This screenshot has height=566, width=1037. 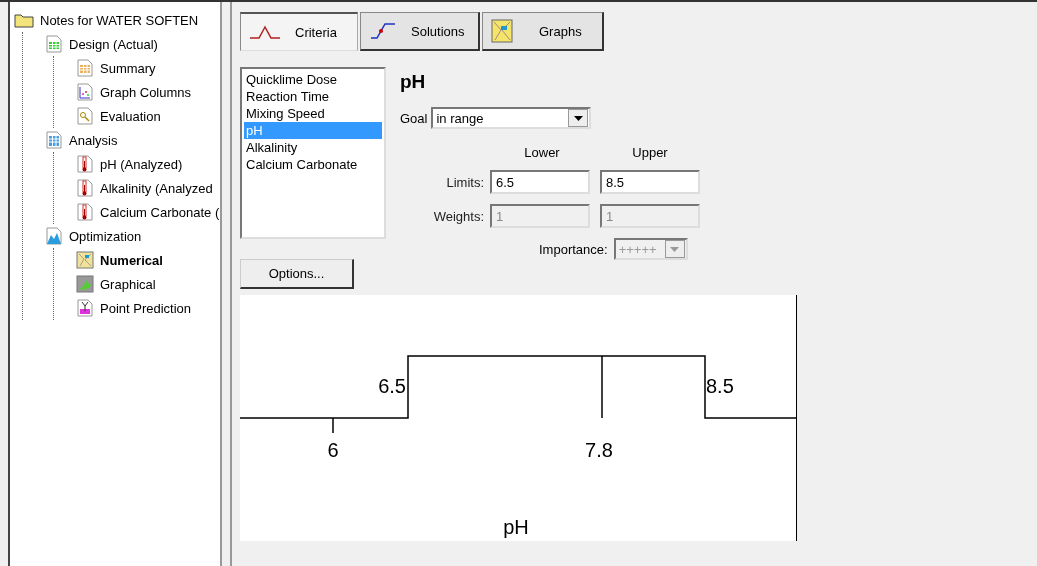 I want to click on upper-limit-label: 8.5, so click(x=720, y=386).